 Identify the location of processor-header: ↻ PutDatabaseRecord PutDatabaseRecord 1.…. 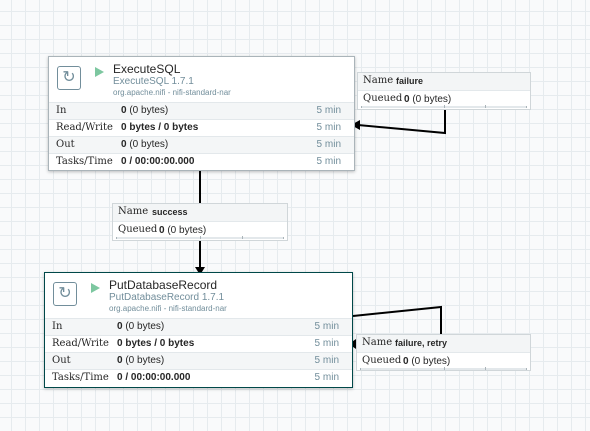
(198, 295).